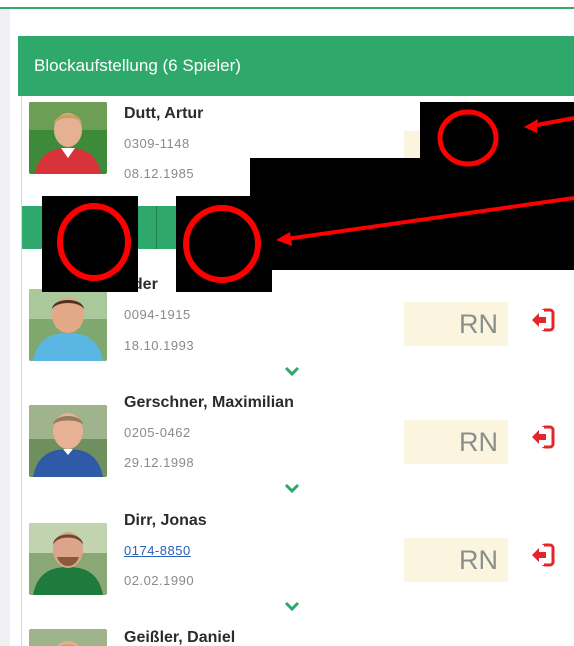  Describe the element at coordinates (157, 143) in the screenshot. I see `player-number: 0309-1148` at that location.